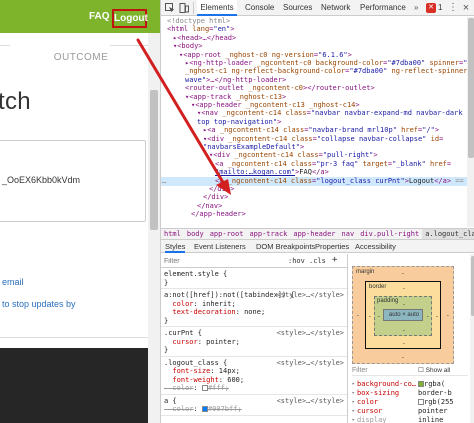 This screenshot has width=474, height=423. Describe the element at coordinates (448, 315) in the screenshot. I see `margin-right-value: -` at that location.